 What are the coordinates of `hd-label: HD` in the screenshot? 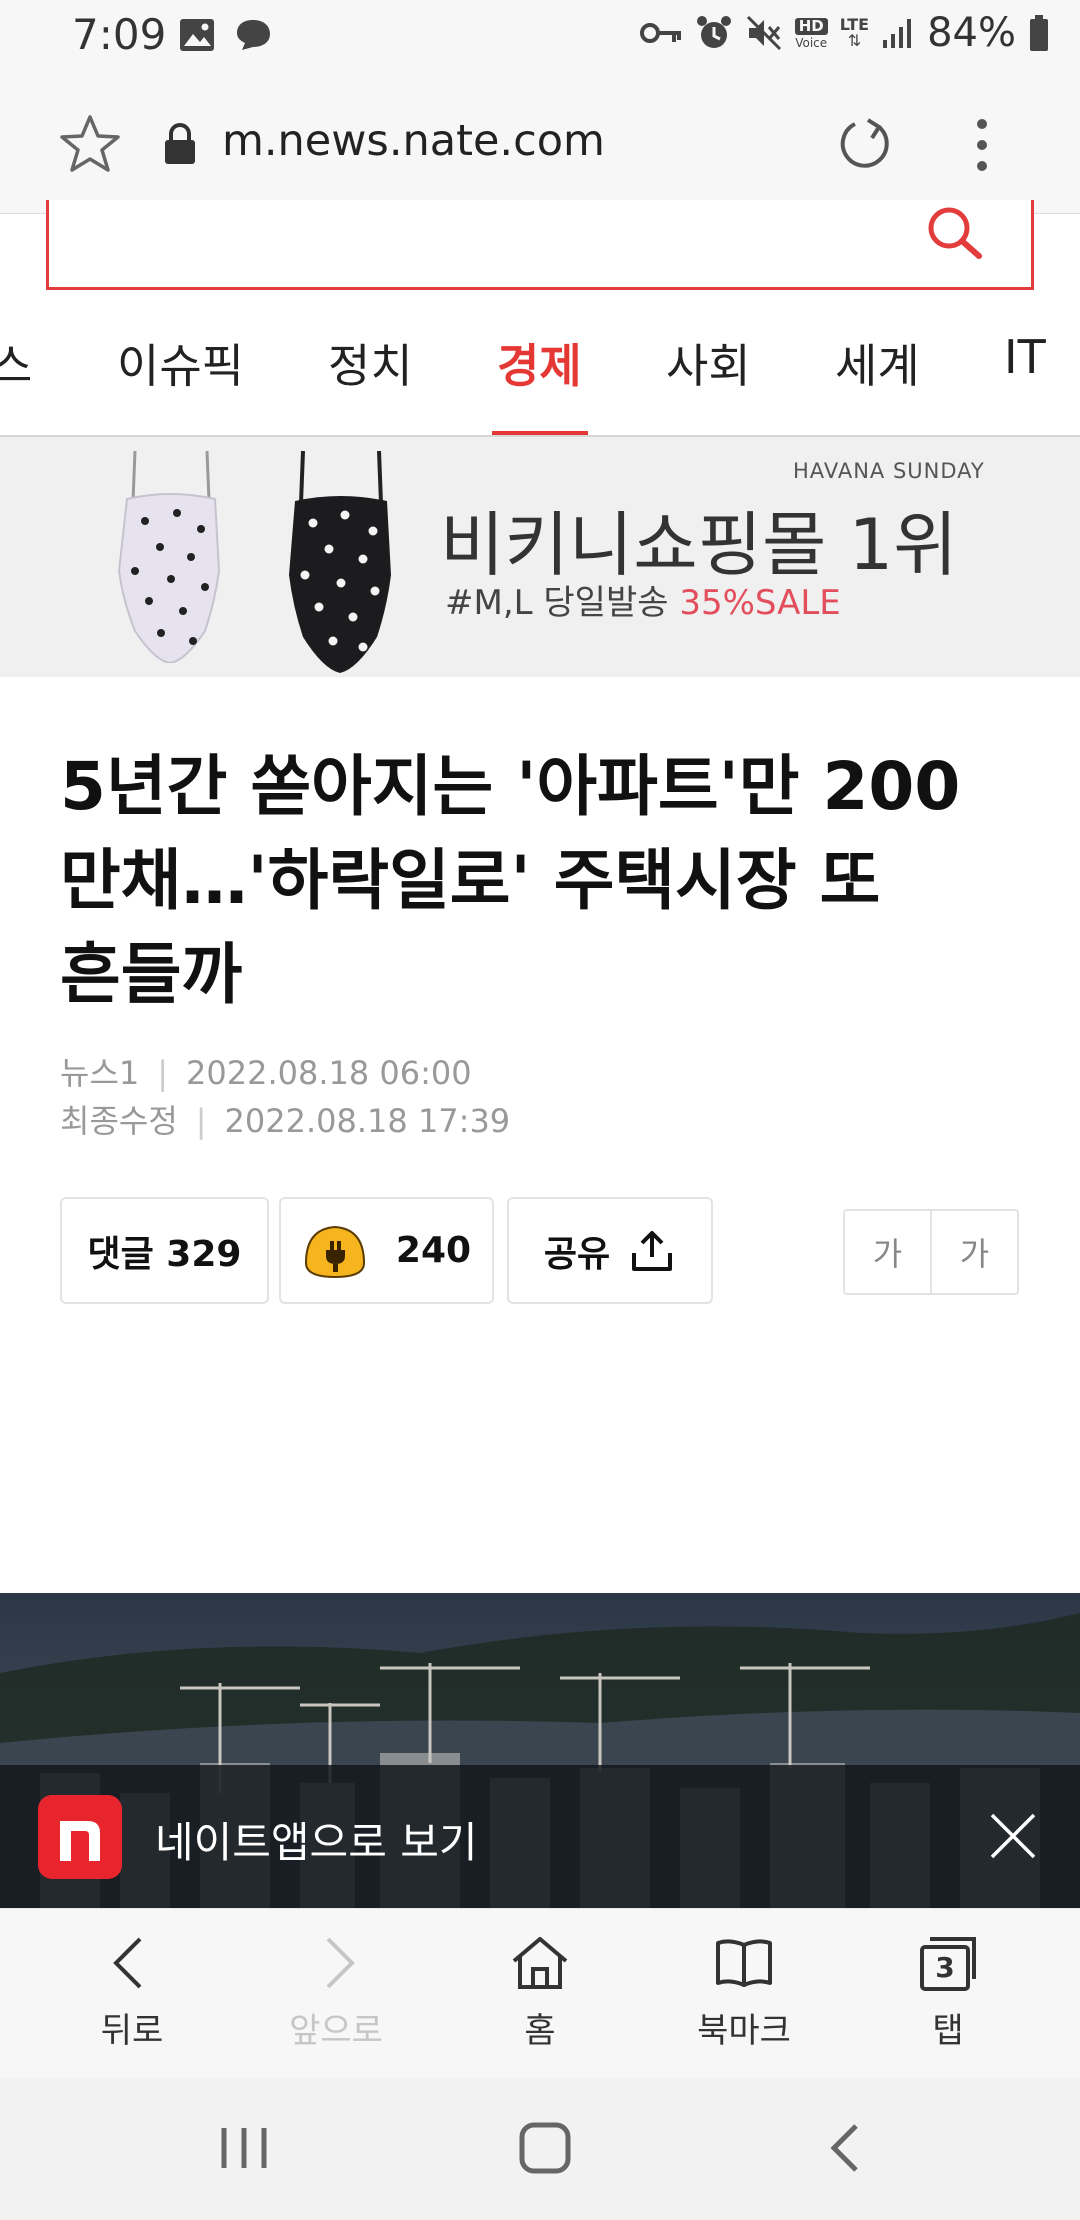 It's located at (811, 26).